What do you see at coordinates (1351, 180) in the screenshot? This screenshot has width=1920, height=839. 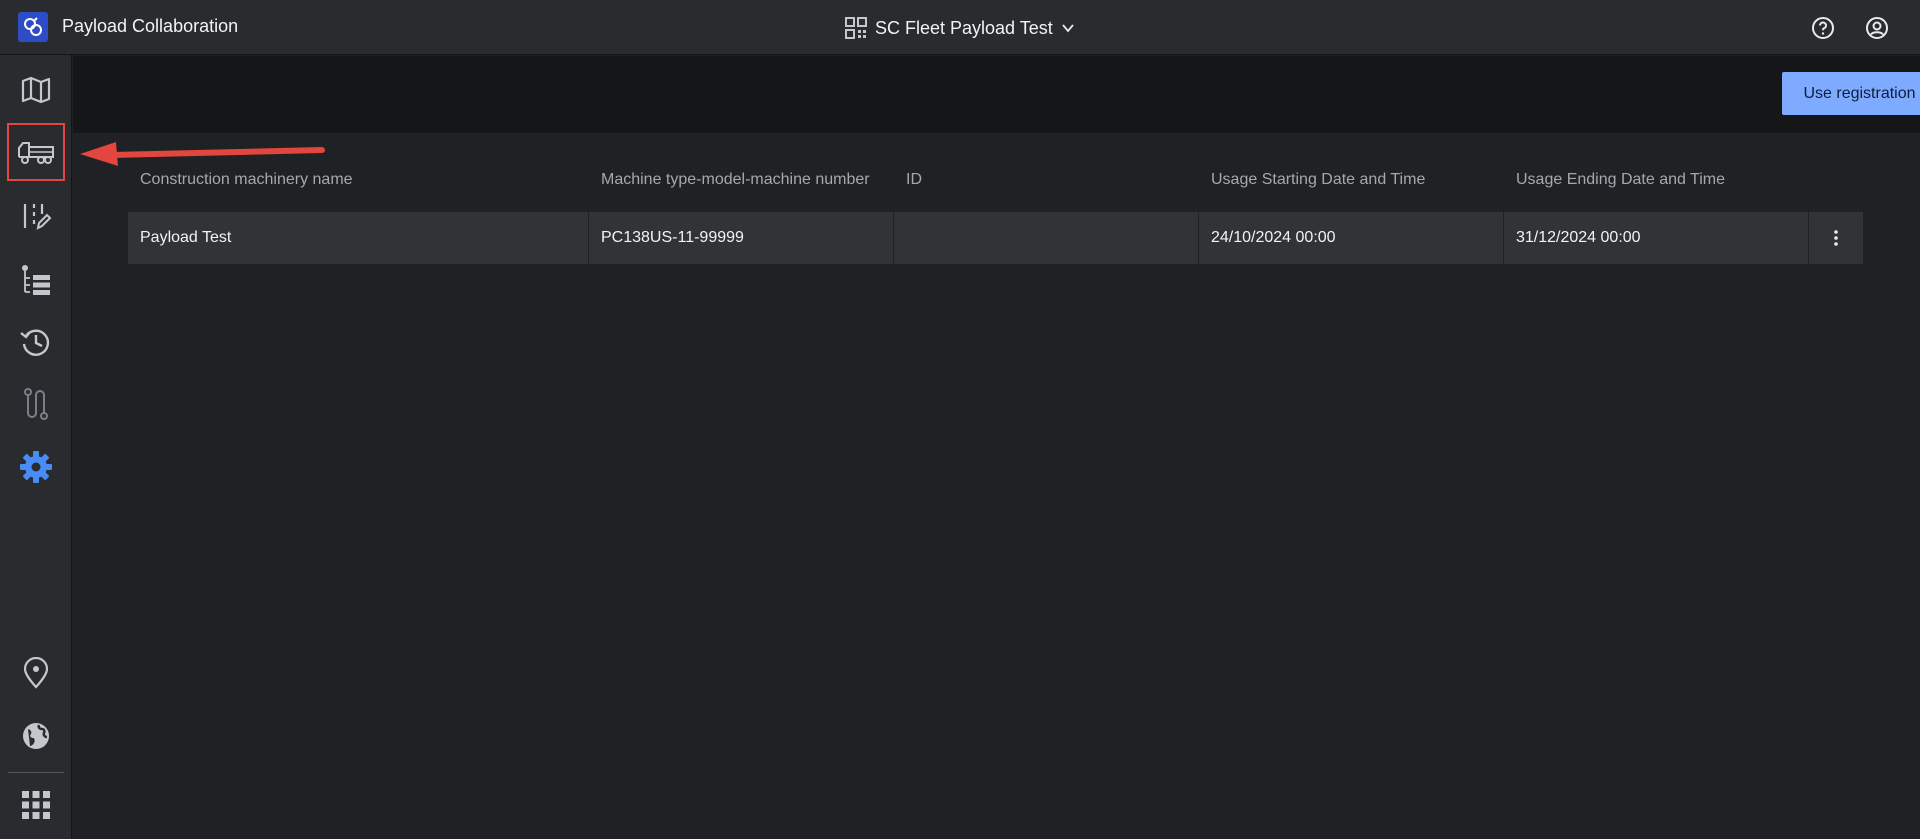 I see `column-header-start: Usage Starting Date and Time` at bounding box center [1351, 180].